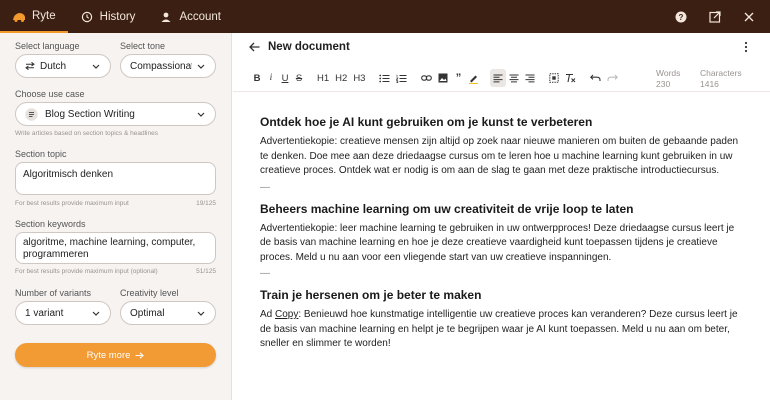  I want to click on words-value: 230, so click(663, 84).